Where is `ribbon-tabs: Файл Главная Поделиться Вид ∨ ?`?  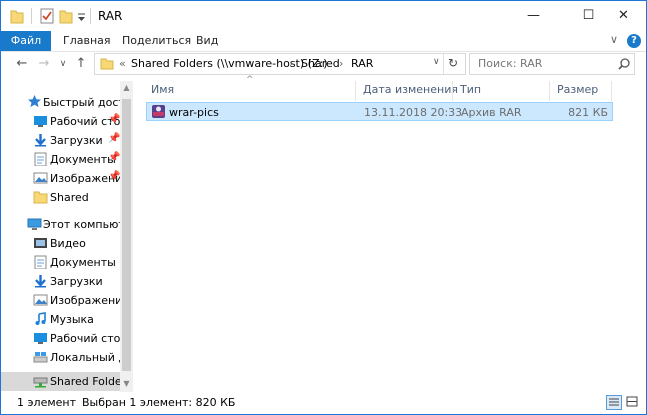 ribbon-tabs: Файл Главная Поделиться Вид ∨ ? is located at coordinates (323, 41).